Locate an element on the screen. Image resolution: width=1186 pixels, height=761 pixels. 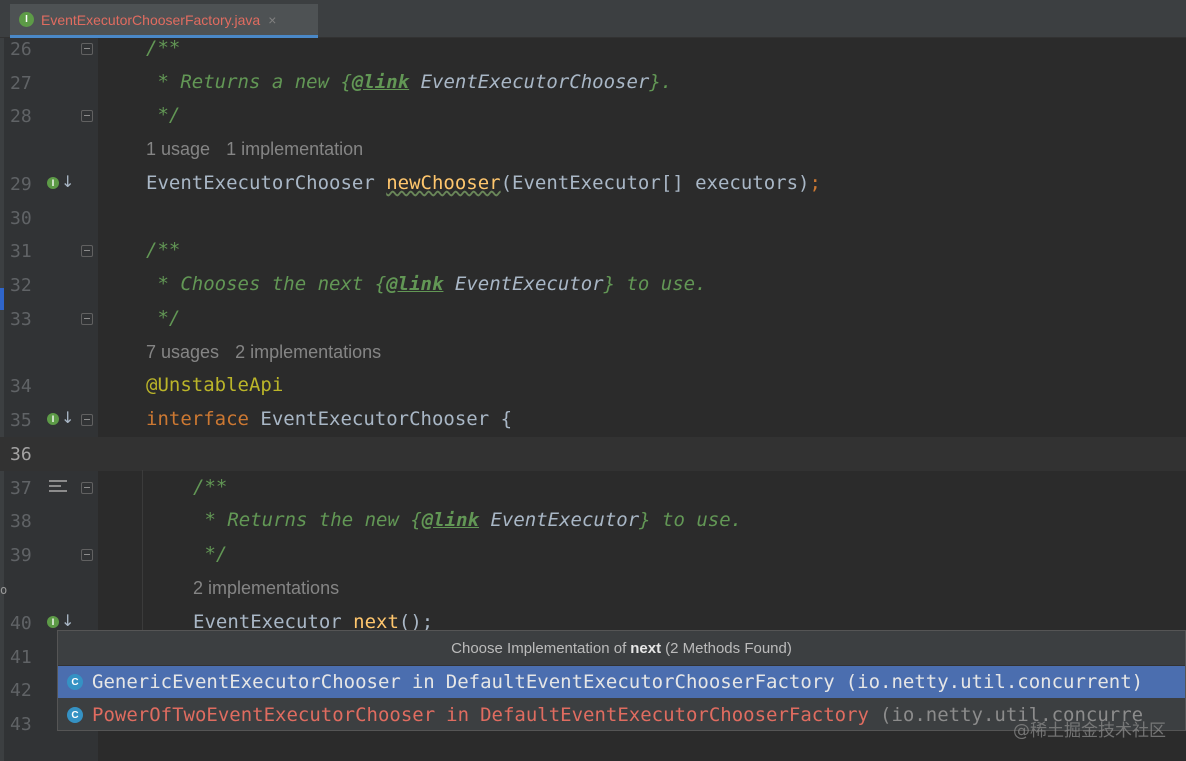
javadoc-ref: EventExecutorChooser is located at coordinates (529, 82).